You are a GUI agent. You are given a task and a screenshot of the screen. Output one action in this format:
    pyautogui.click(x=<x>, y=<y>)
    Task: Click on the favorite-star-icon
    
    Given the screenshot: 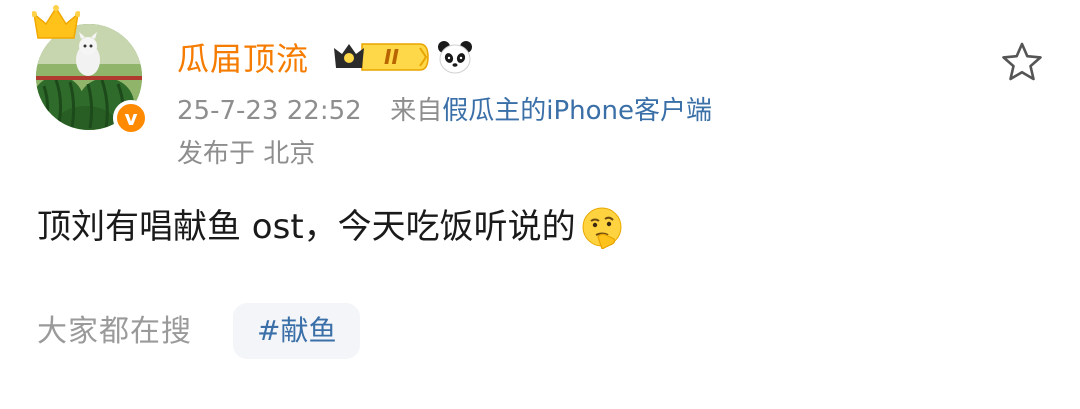 What is the action you would take?
    pyautogui.click(x=1022, y=62)
    